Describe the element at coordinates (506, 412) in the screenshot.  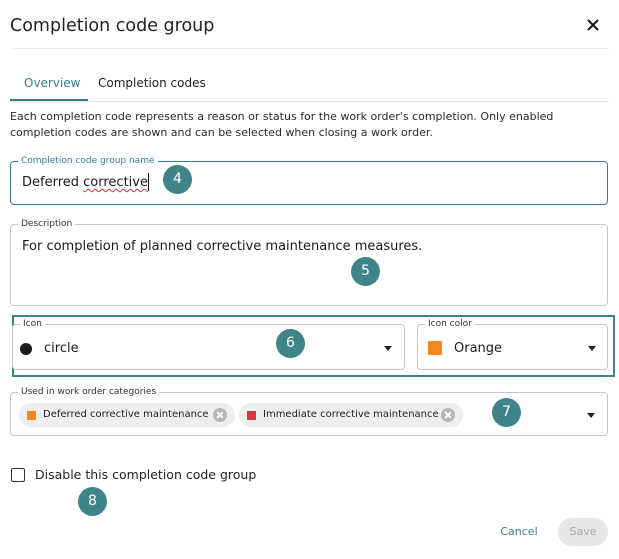
I see `callout-marker: 7` at that location.